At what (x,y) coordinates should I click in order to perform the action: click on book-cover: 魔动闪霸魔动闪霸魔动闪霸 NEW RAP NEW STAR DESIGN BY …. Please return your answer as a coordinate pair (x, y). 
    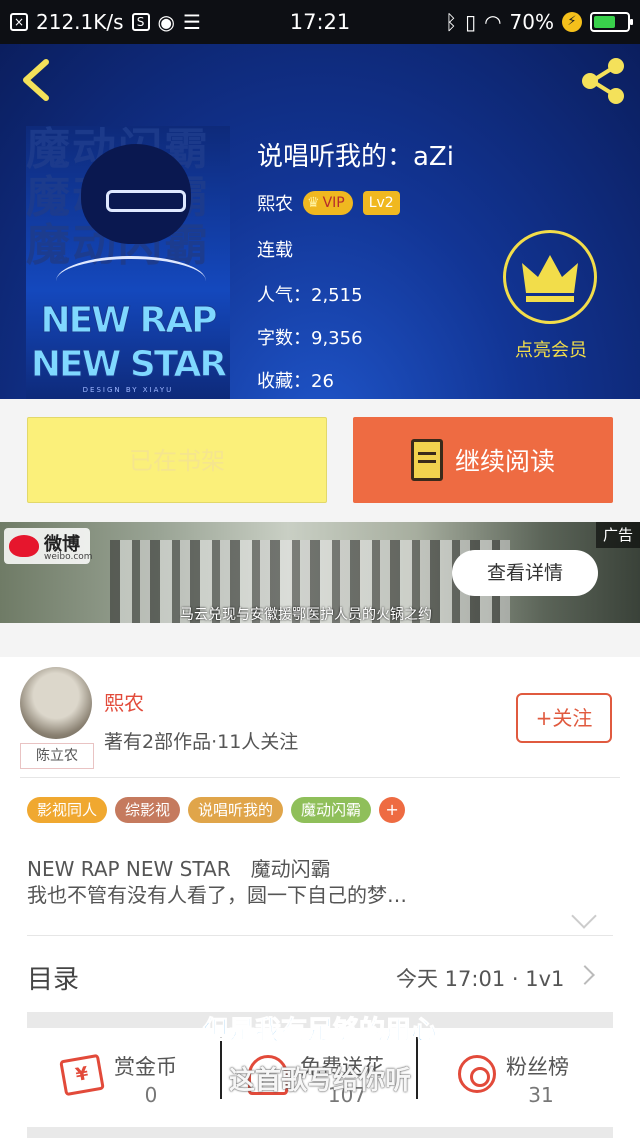
    Looking at the image, I should click on (128, 262).